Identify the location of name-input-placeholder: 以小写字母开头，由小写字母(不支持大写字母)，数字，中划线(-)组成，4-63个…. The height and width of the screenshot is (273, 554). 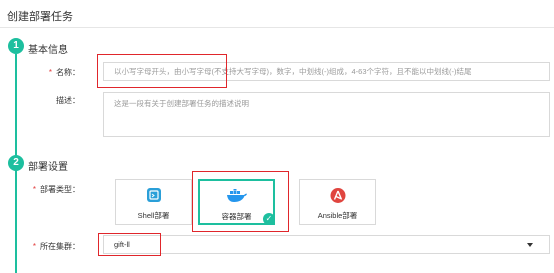
(293, 71).